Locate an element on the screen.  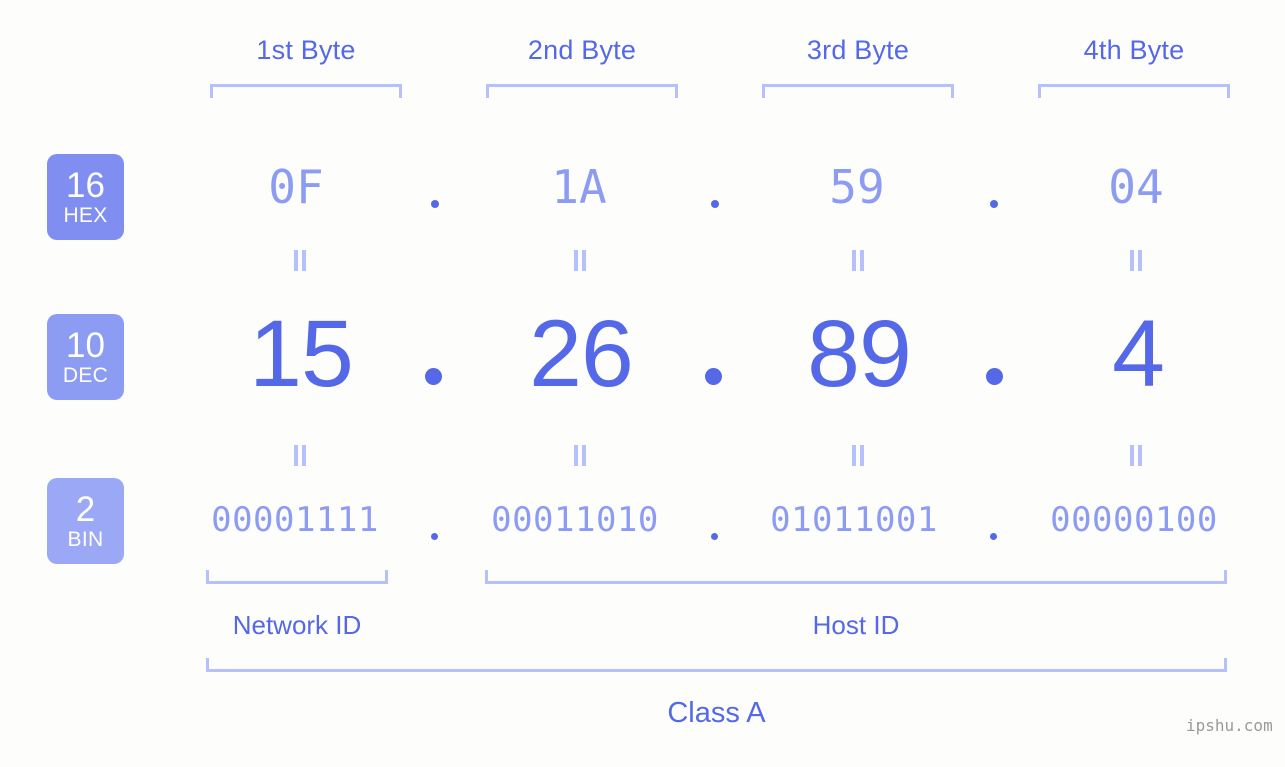
dec-value-4: 4 is located at coordinates (1138, 354).